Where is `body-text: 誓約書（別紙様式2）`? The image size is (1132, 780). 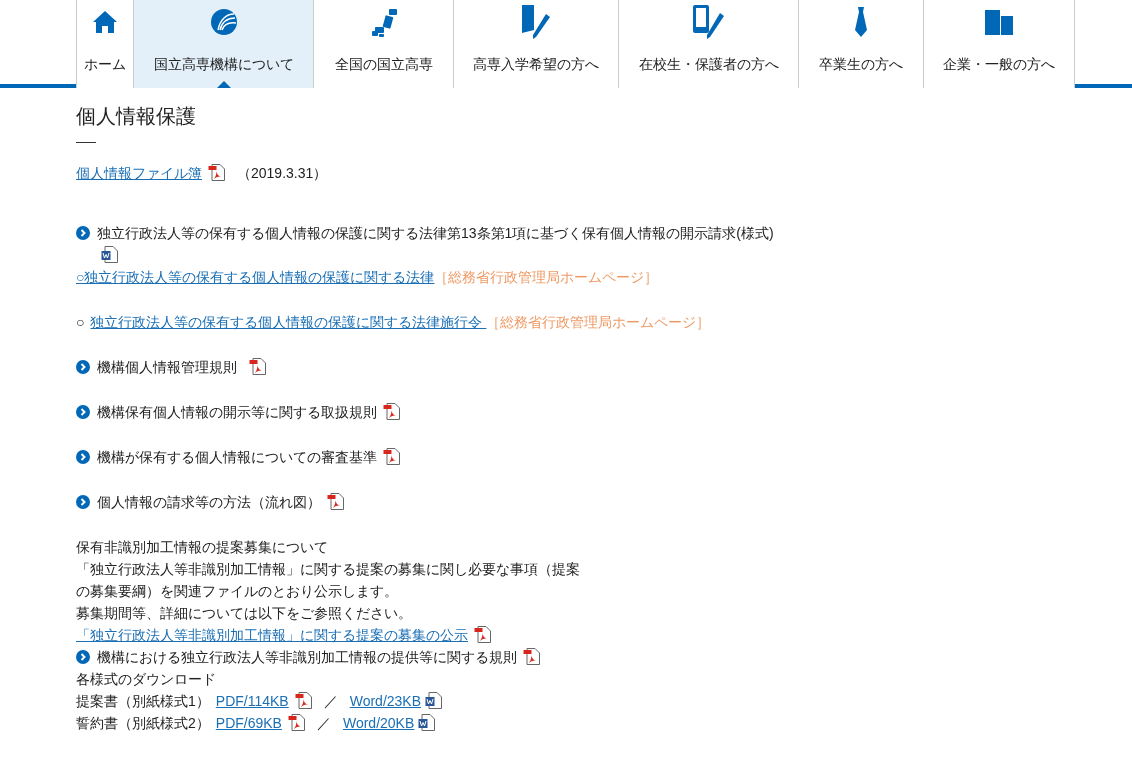 body-text: 誓約書（別紙様式2） is located at coordinates (143, 723).